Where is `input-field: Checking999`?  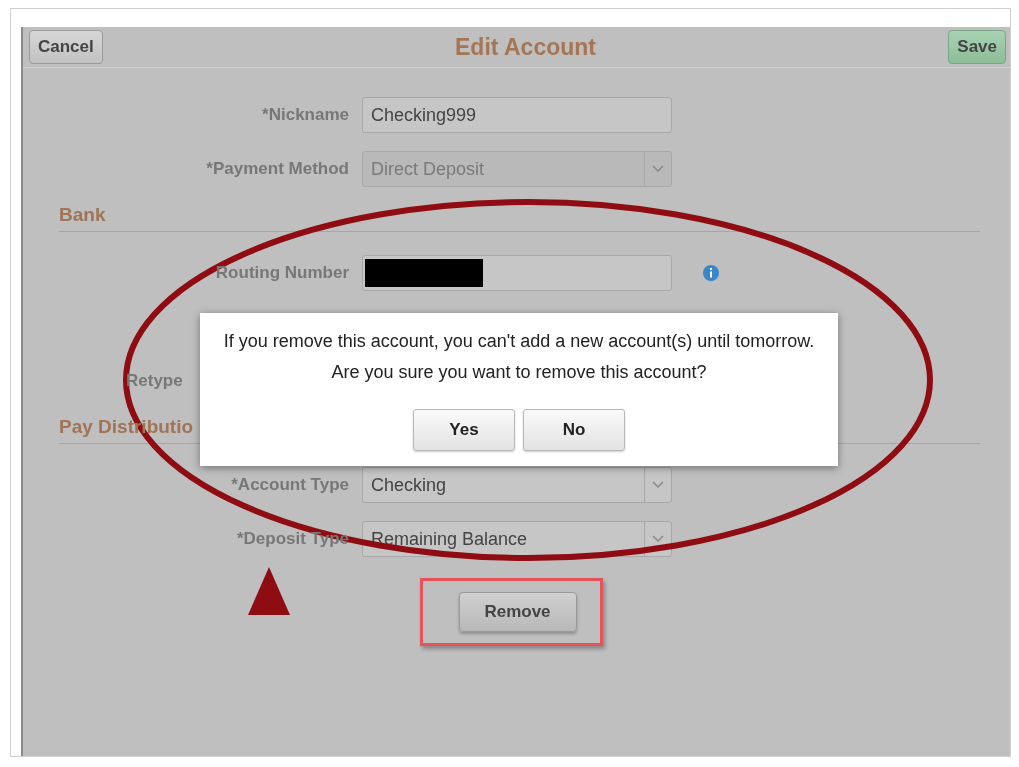 input-field: Checking999 is located at coordinates (517, 115).